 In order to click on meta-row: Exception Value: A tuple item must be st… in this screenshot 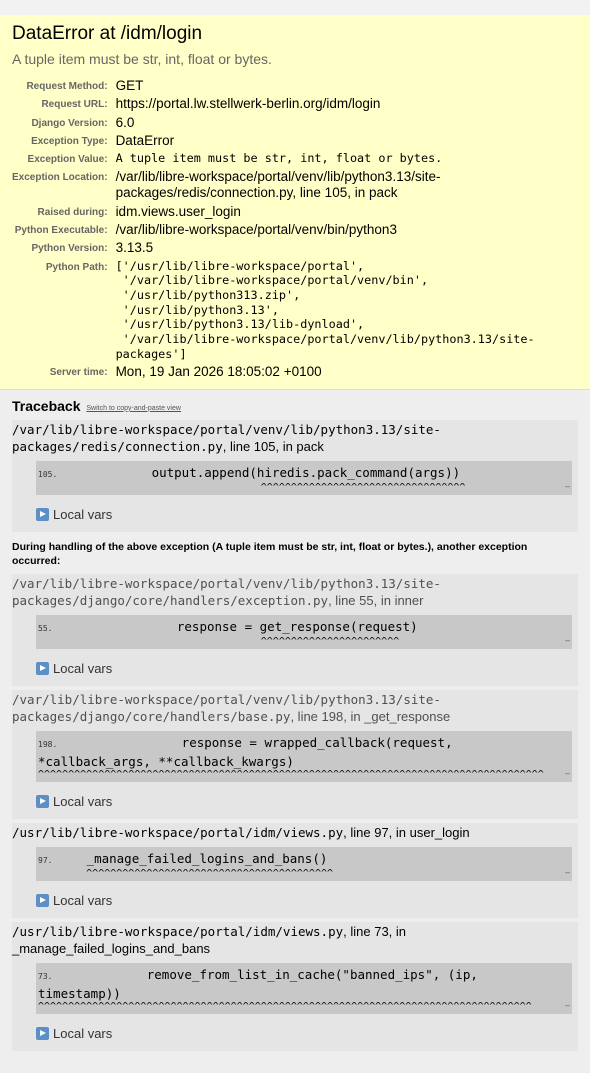, I will do `click(295, 159)`.